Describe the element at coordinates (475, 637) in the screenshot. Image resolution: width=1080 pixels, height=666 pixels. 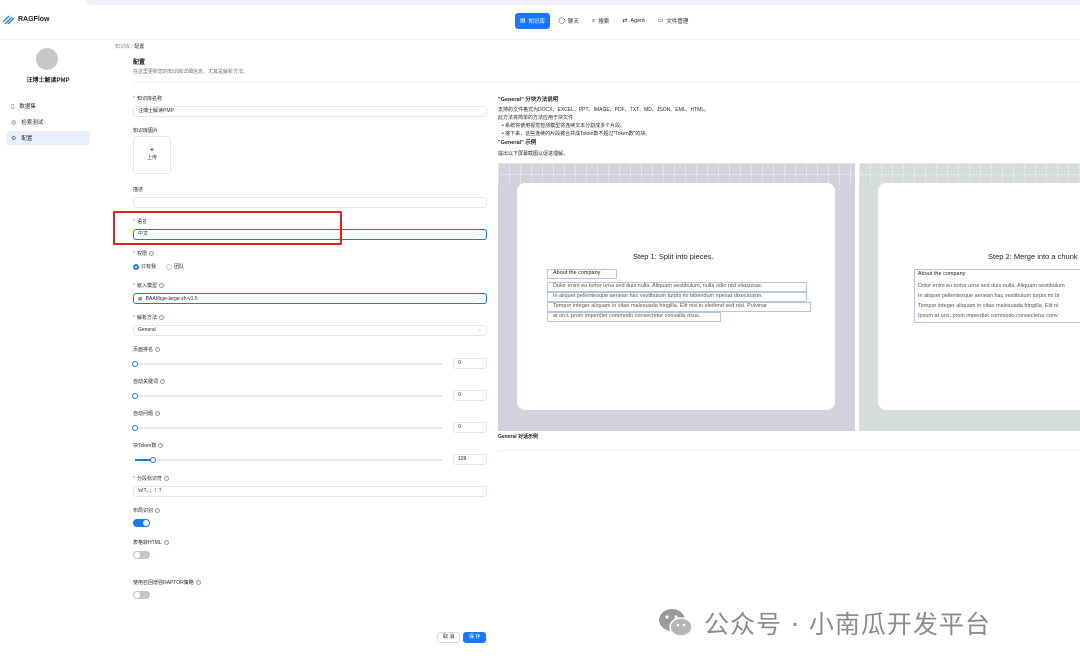
I see `save-button: 保 存` at that location.